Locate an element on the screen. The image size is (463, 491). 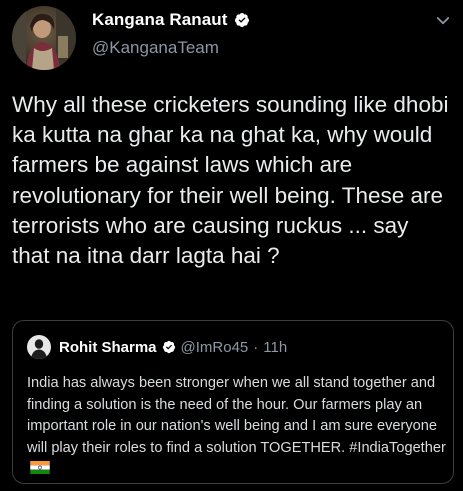
avatar-image is located at coordinates (44, 38).